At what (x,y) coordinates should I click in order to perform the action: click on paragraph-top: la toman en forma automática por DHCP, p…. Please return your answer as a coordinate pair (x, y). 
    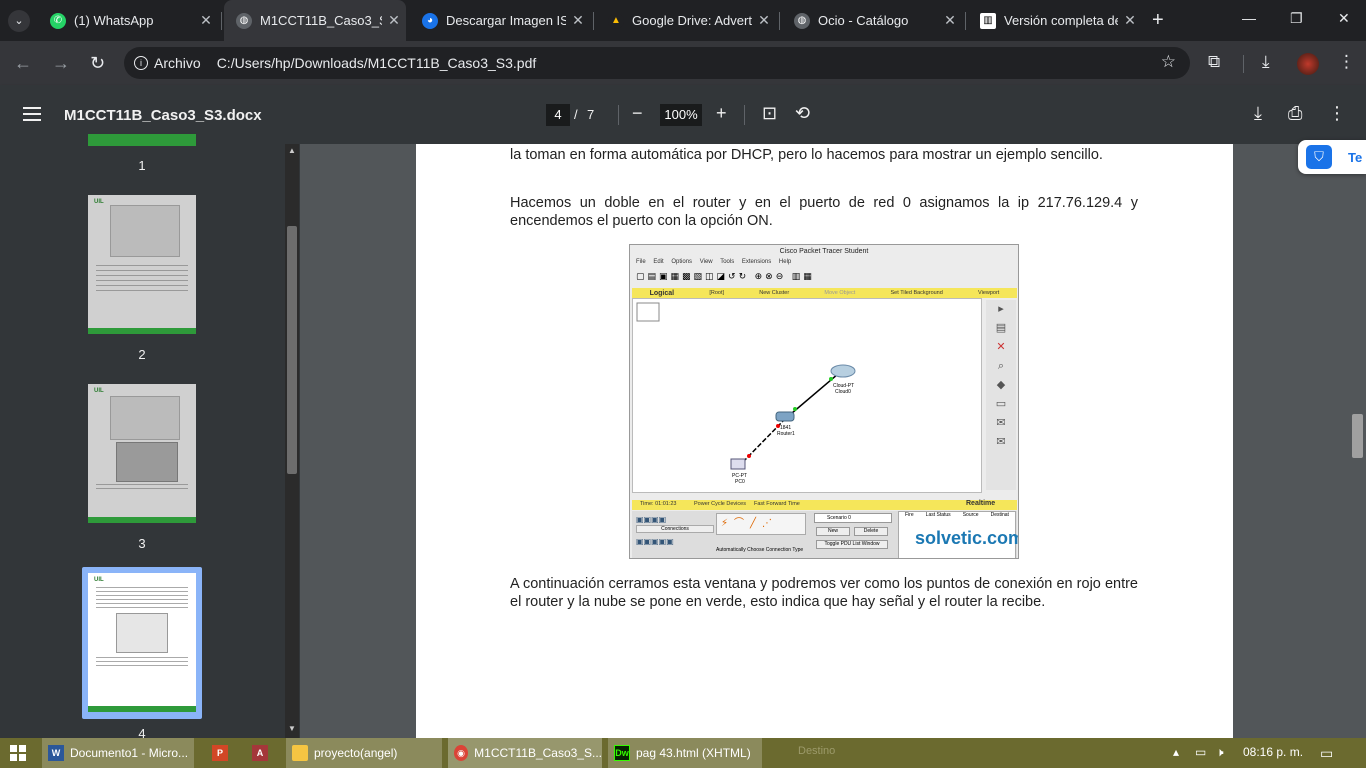
    Looking at the image, I should click on (806, 155).